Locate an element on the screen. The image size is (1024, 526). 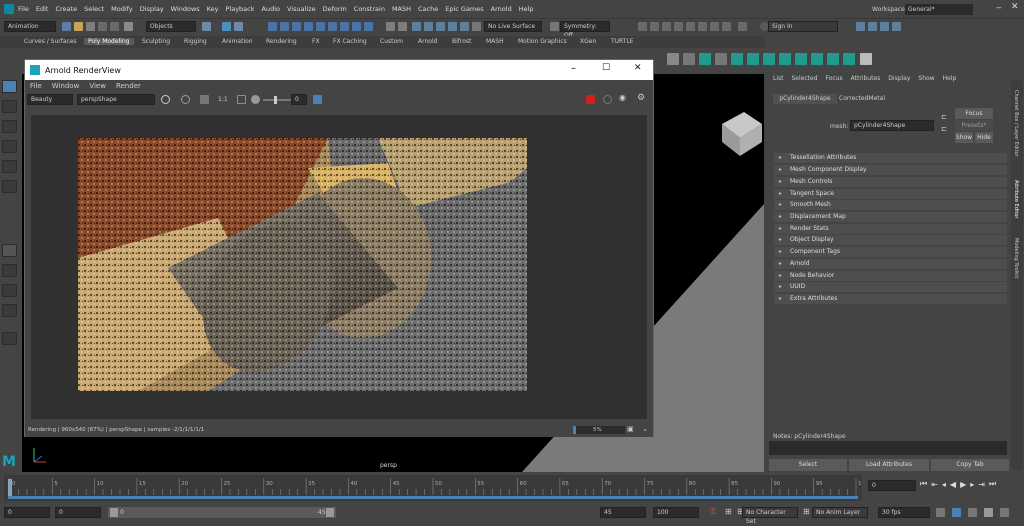
ae-tab-pcylinder4shape: pCylinder4Shape is located at coordinates (805, 99).